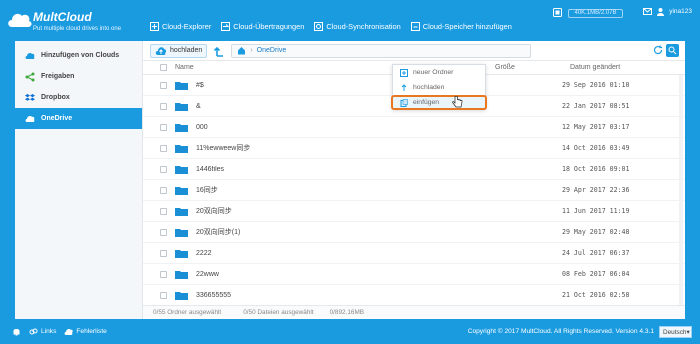 The width and height of the screenshot is (700, 344). What do you see at coordinates (596, 274) in the screenshot?
I see `file-date: 08 Feb 2017 06:04` at bounding box center [596, 274].